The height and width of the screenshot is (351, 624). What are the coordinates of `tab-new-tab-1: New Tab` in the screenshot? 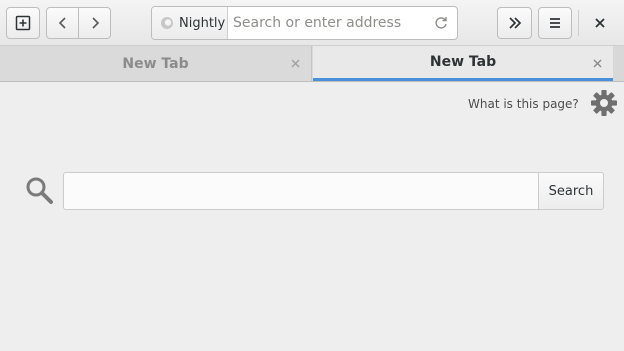 It's located at (156, 63).